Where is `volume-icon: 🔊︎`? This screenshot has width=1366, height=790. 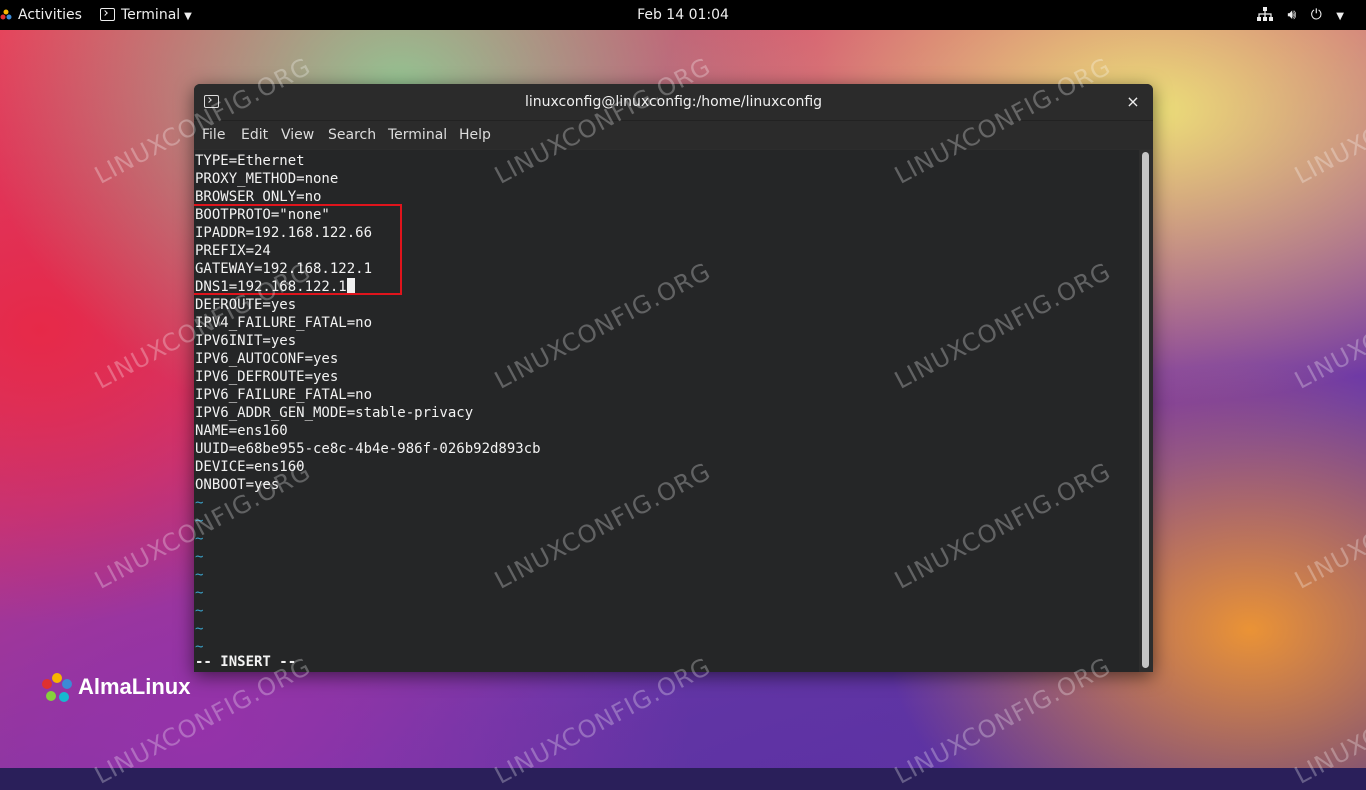
volume-icon: 🔊︎ is located at coordinates (1292, 15).